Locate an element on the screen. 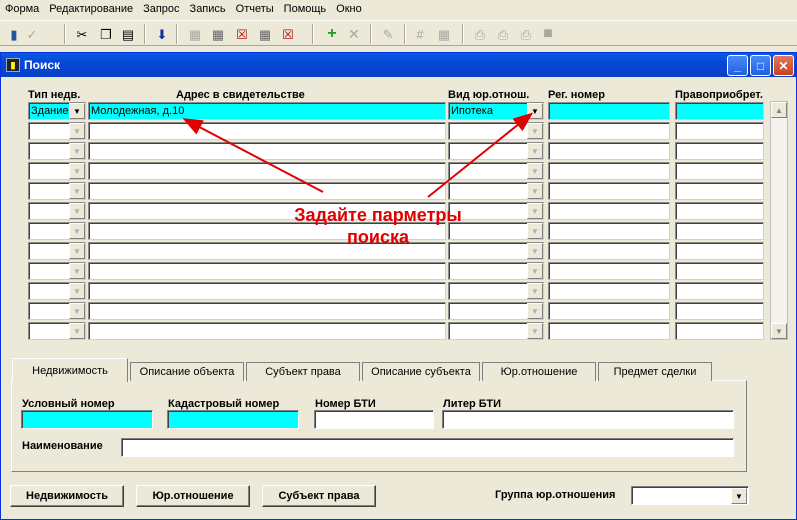 This screenshot has height=520, width=797. scroll-up-icon: ▲ is located at coordinates (779, 110).